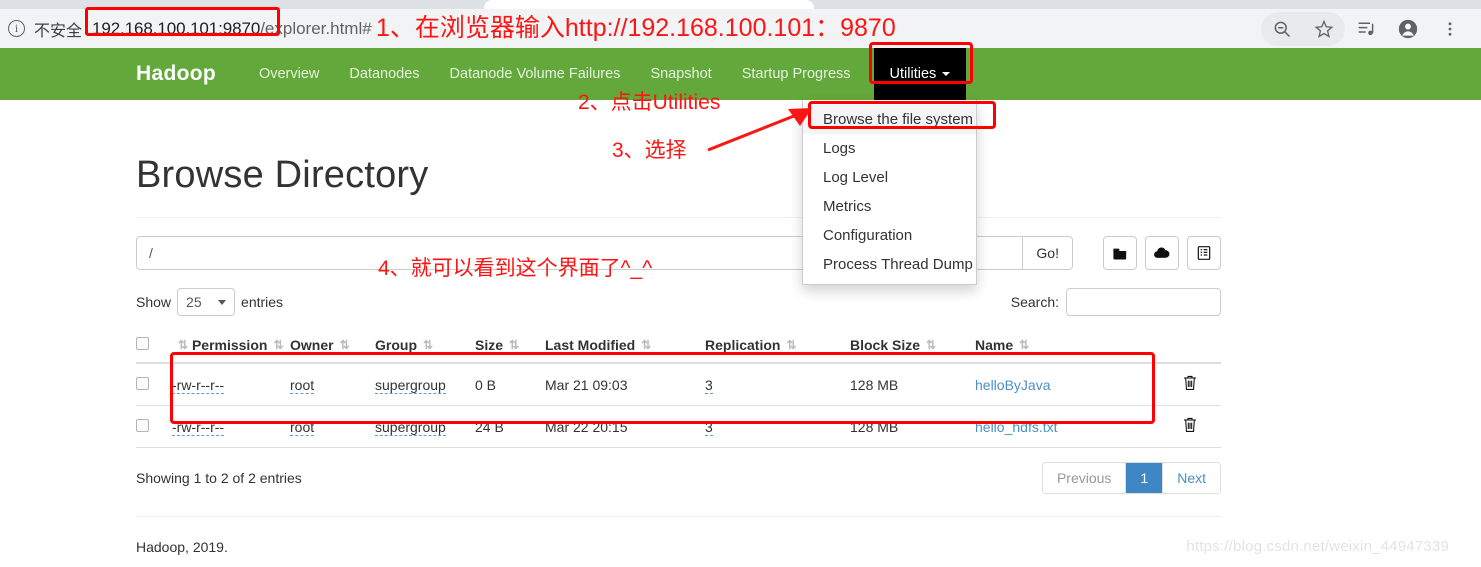  What do you see at coordinates (1016, 427) in the screenshot?
I see `file-link: hello_hdfs.txt` at bounding box center [1016, 427].